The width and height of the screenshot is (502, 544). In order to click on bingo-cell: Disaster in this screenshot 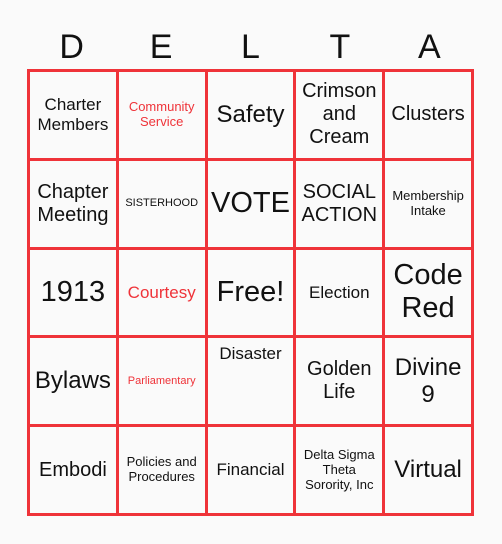, I will do `click(250, 381)`.